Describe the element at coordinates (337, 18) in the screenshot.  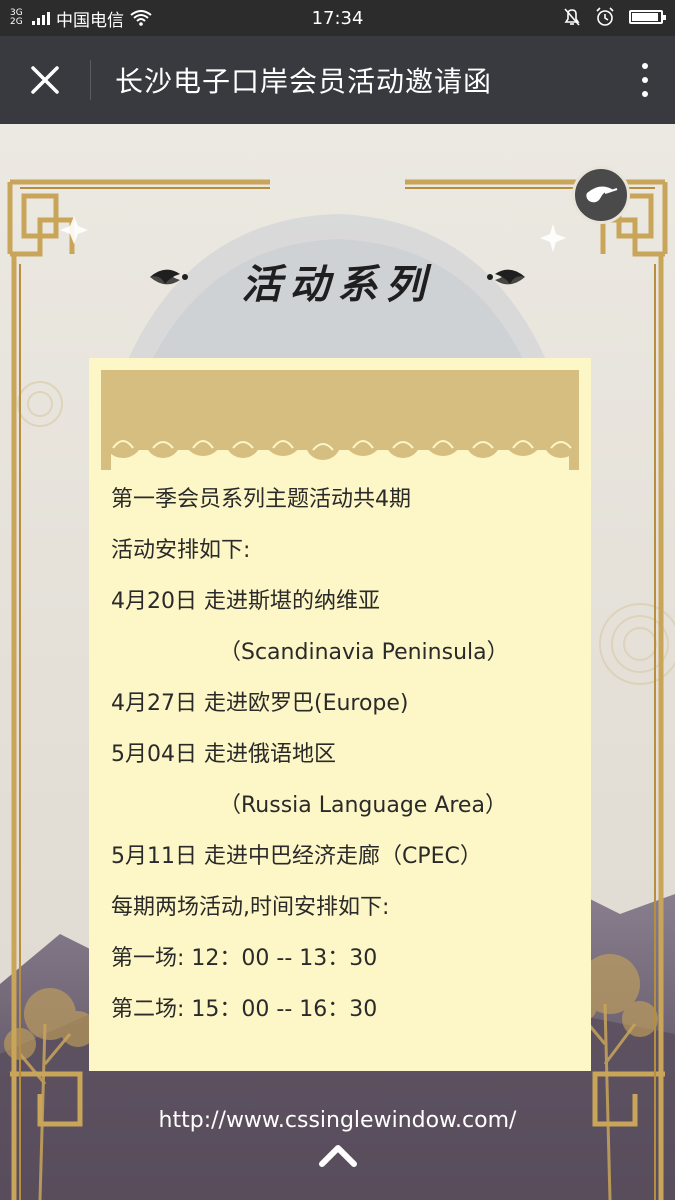
I see `status-bar: 3G 2G 中国电信 17:34` at that location.